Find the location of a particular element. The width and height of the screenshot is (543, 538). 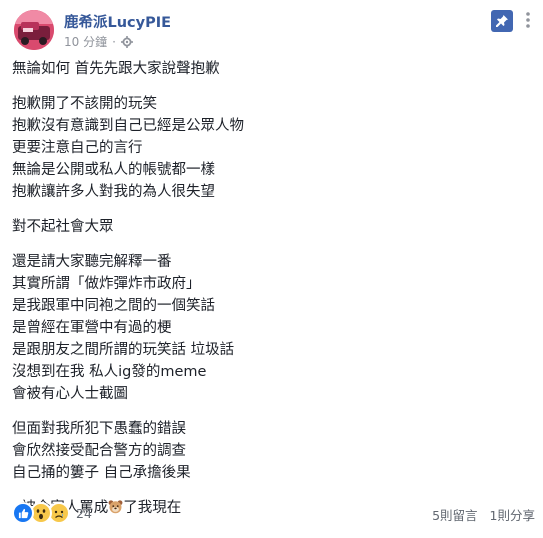

paragraph: 對不起社會大眾 is located at coordinates (269, 227).